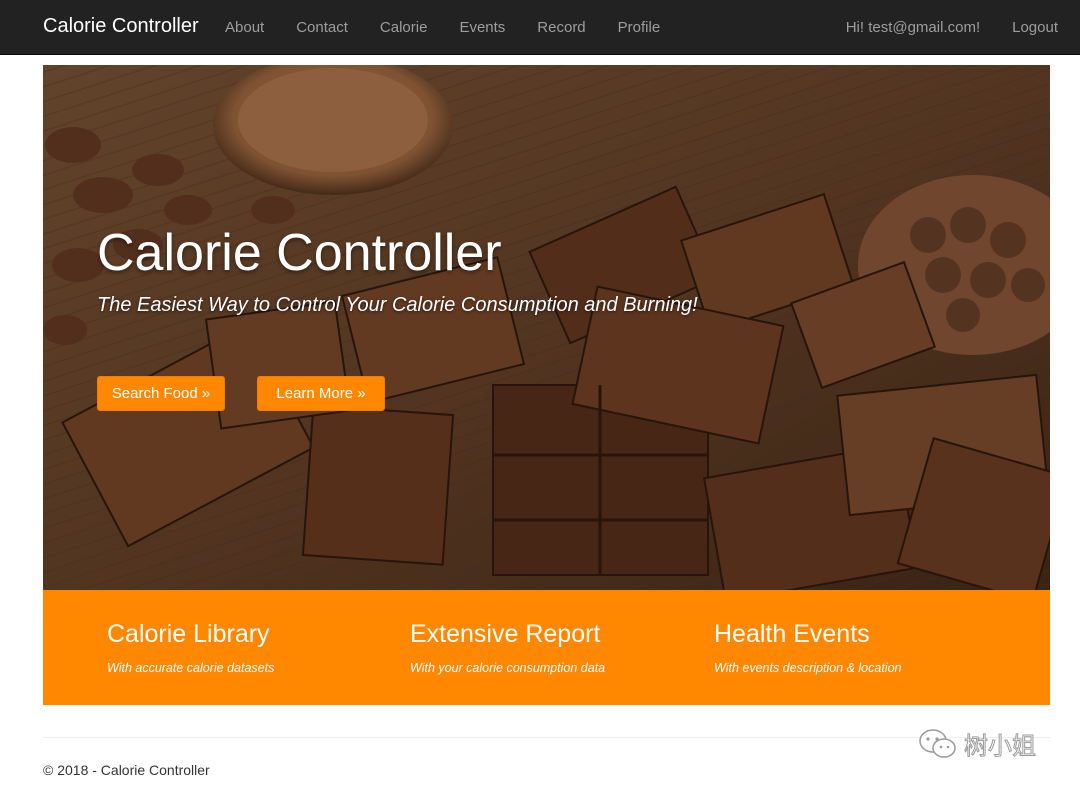 Image resolution: width=1080 pixels, height=791 pixels. I want to click on footer-divider, so click(546, 737).